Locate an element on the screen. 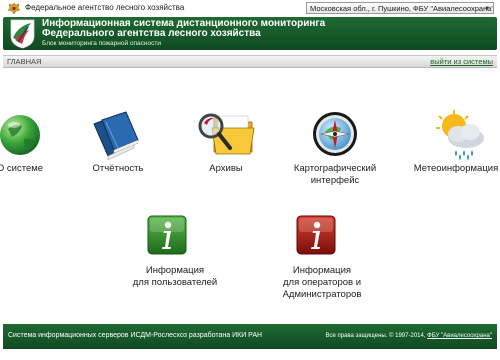 Image resolution: width=500 pixels, height=360 pixels. books-icon is located at coordinates (116, 135).